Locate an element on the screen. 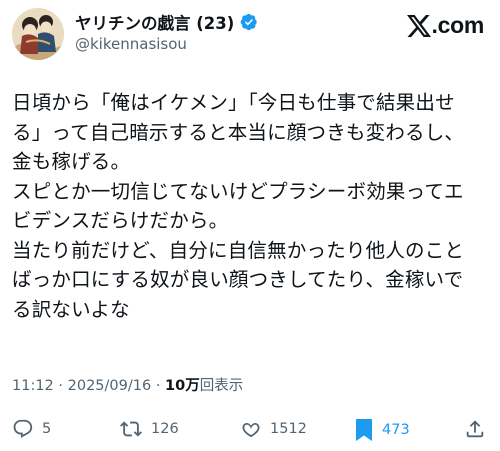  tweet-line: 当たり前だけど、自分に自信無かったり他人のこと is located at coordinates (238, 250).